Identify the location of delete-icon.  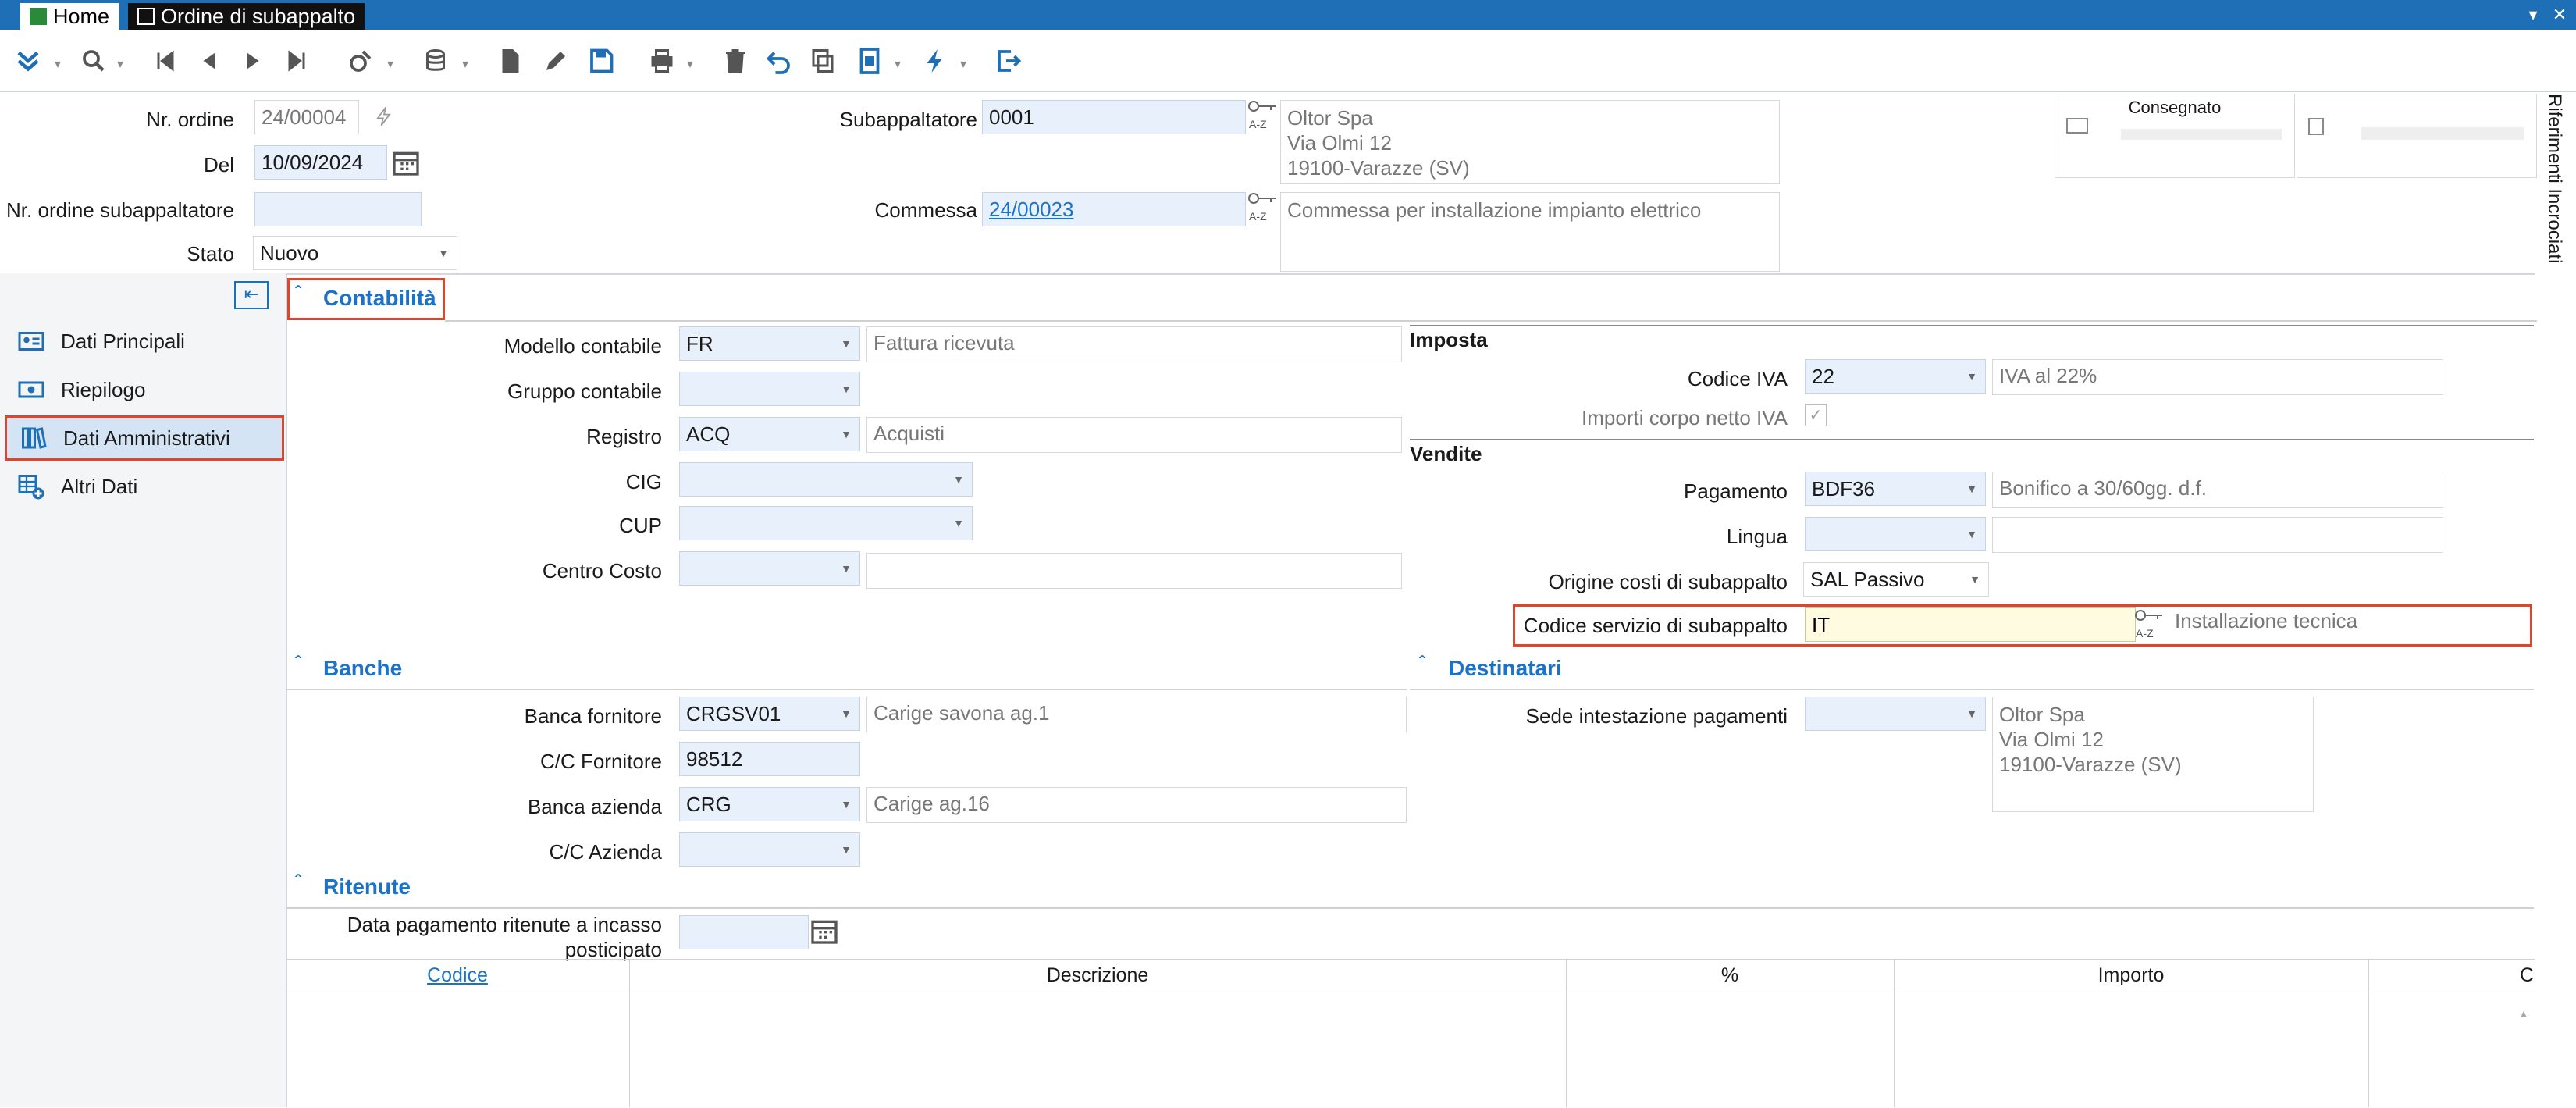
(735, 61).